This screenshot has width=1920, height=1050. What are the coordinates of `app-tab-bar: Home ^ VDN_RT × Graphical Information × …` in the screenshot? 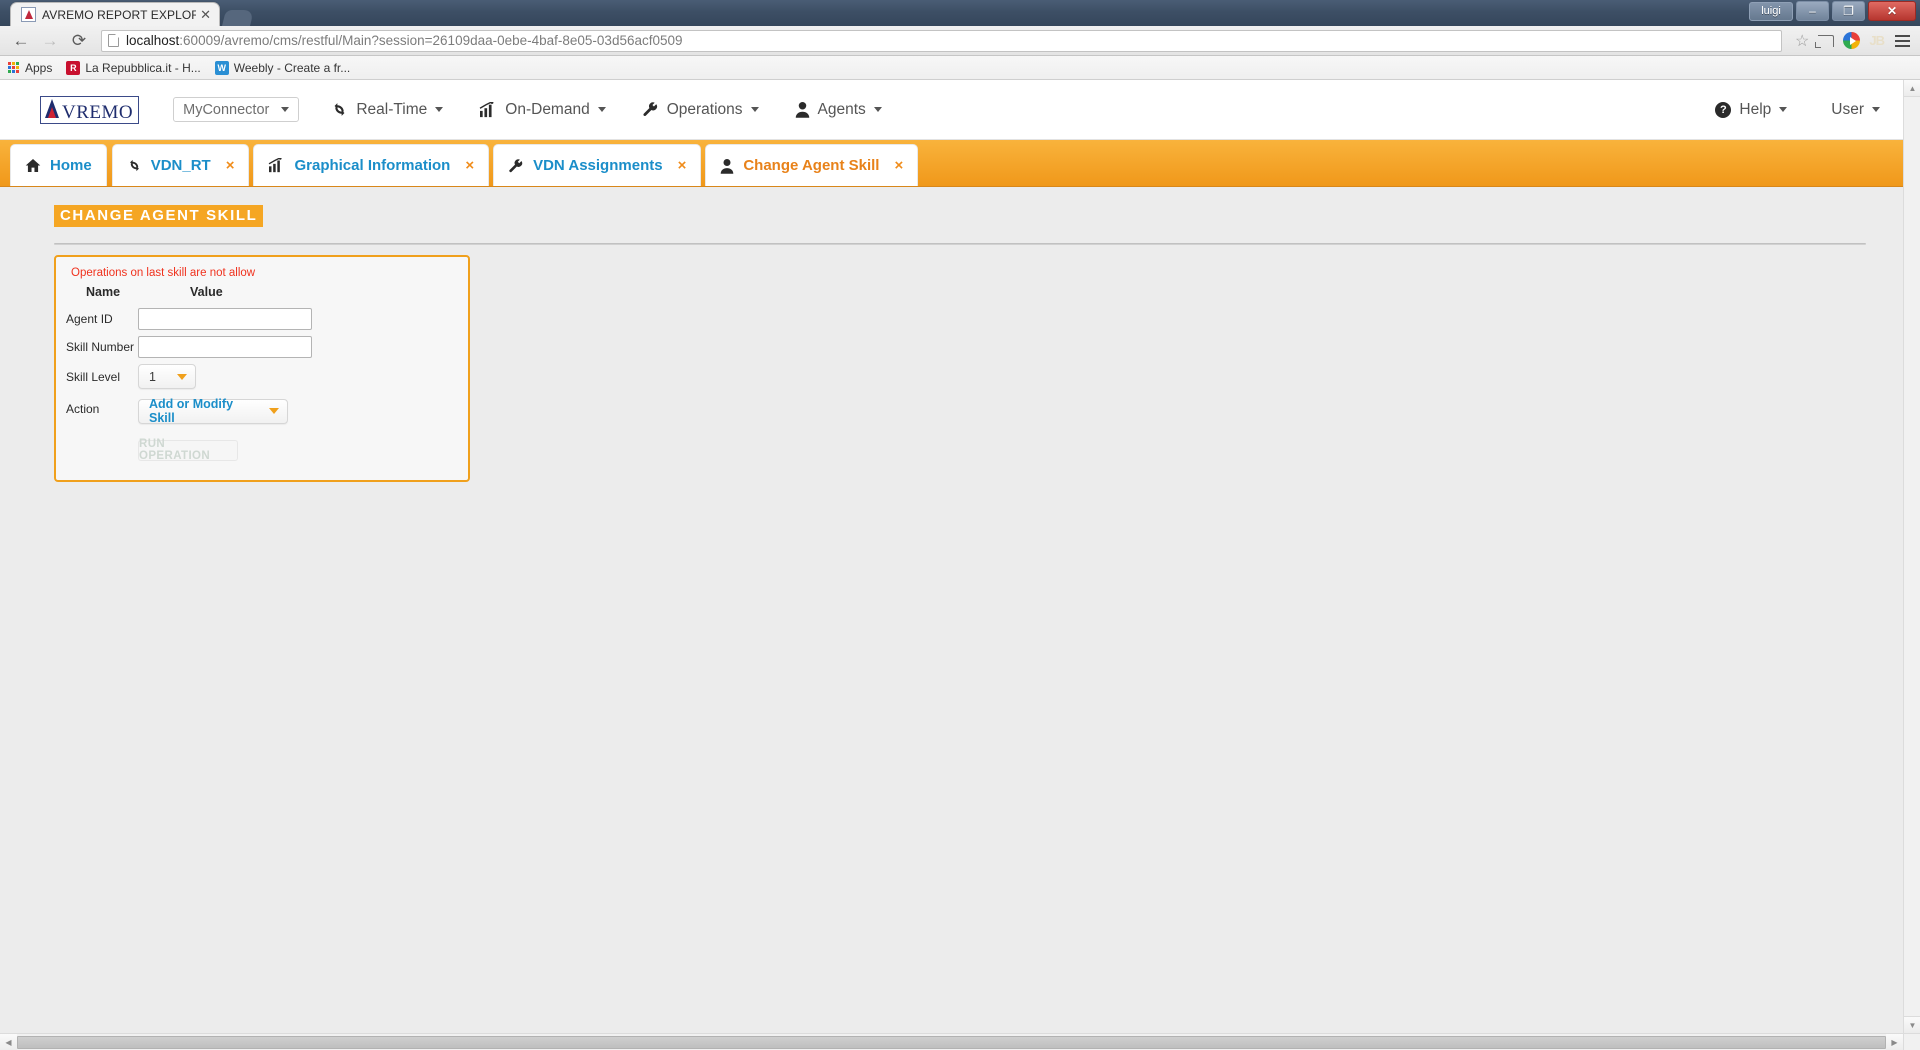 It's located at (960, 167).